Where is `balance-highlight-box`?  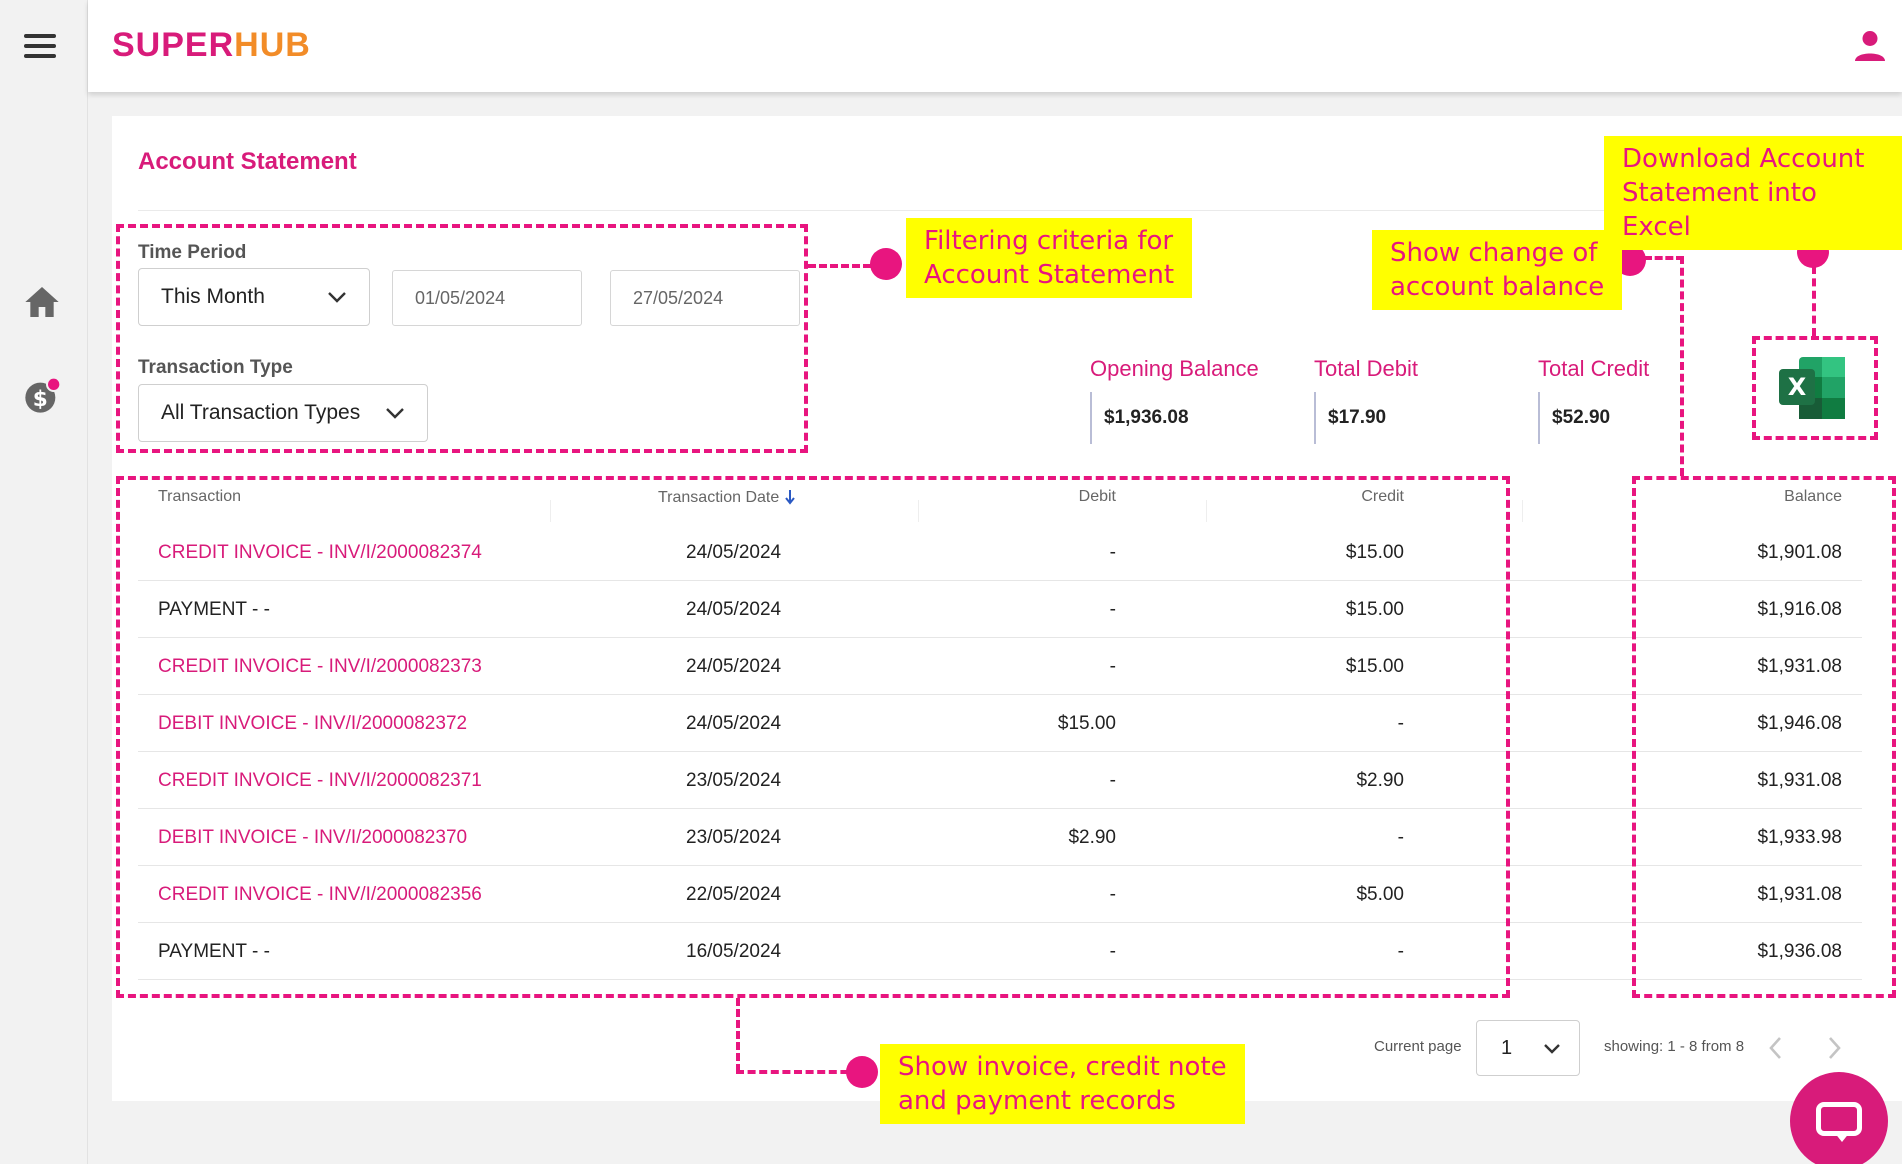 balance-highlight-box is located at coordinates (1764, 737).